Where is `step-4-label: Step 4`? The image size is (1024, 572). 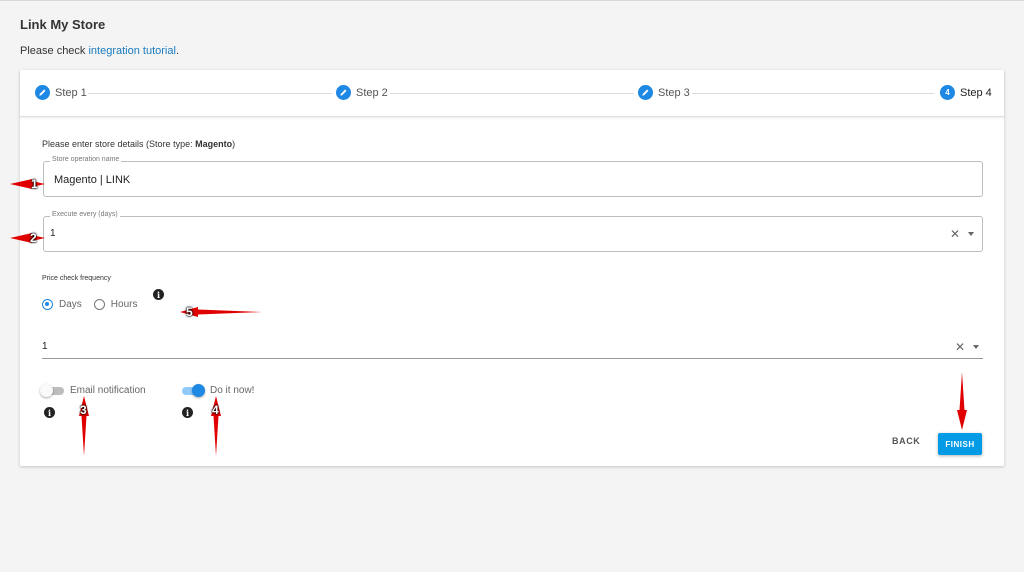 step-4-label: Step 4 is located at coordinates (976, 92).